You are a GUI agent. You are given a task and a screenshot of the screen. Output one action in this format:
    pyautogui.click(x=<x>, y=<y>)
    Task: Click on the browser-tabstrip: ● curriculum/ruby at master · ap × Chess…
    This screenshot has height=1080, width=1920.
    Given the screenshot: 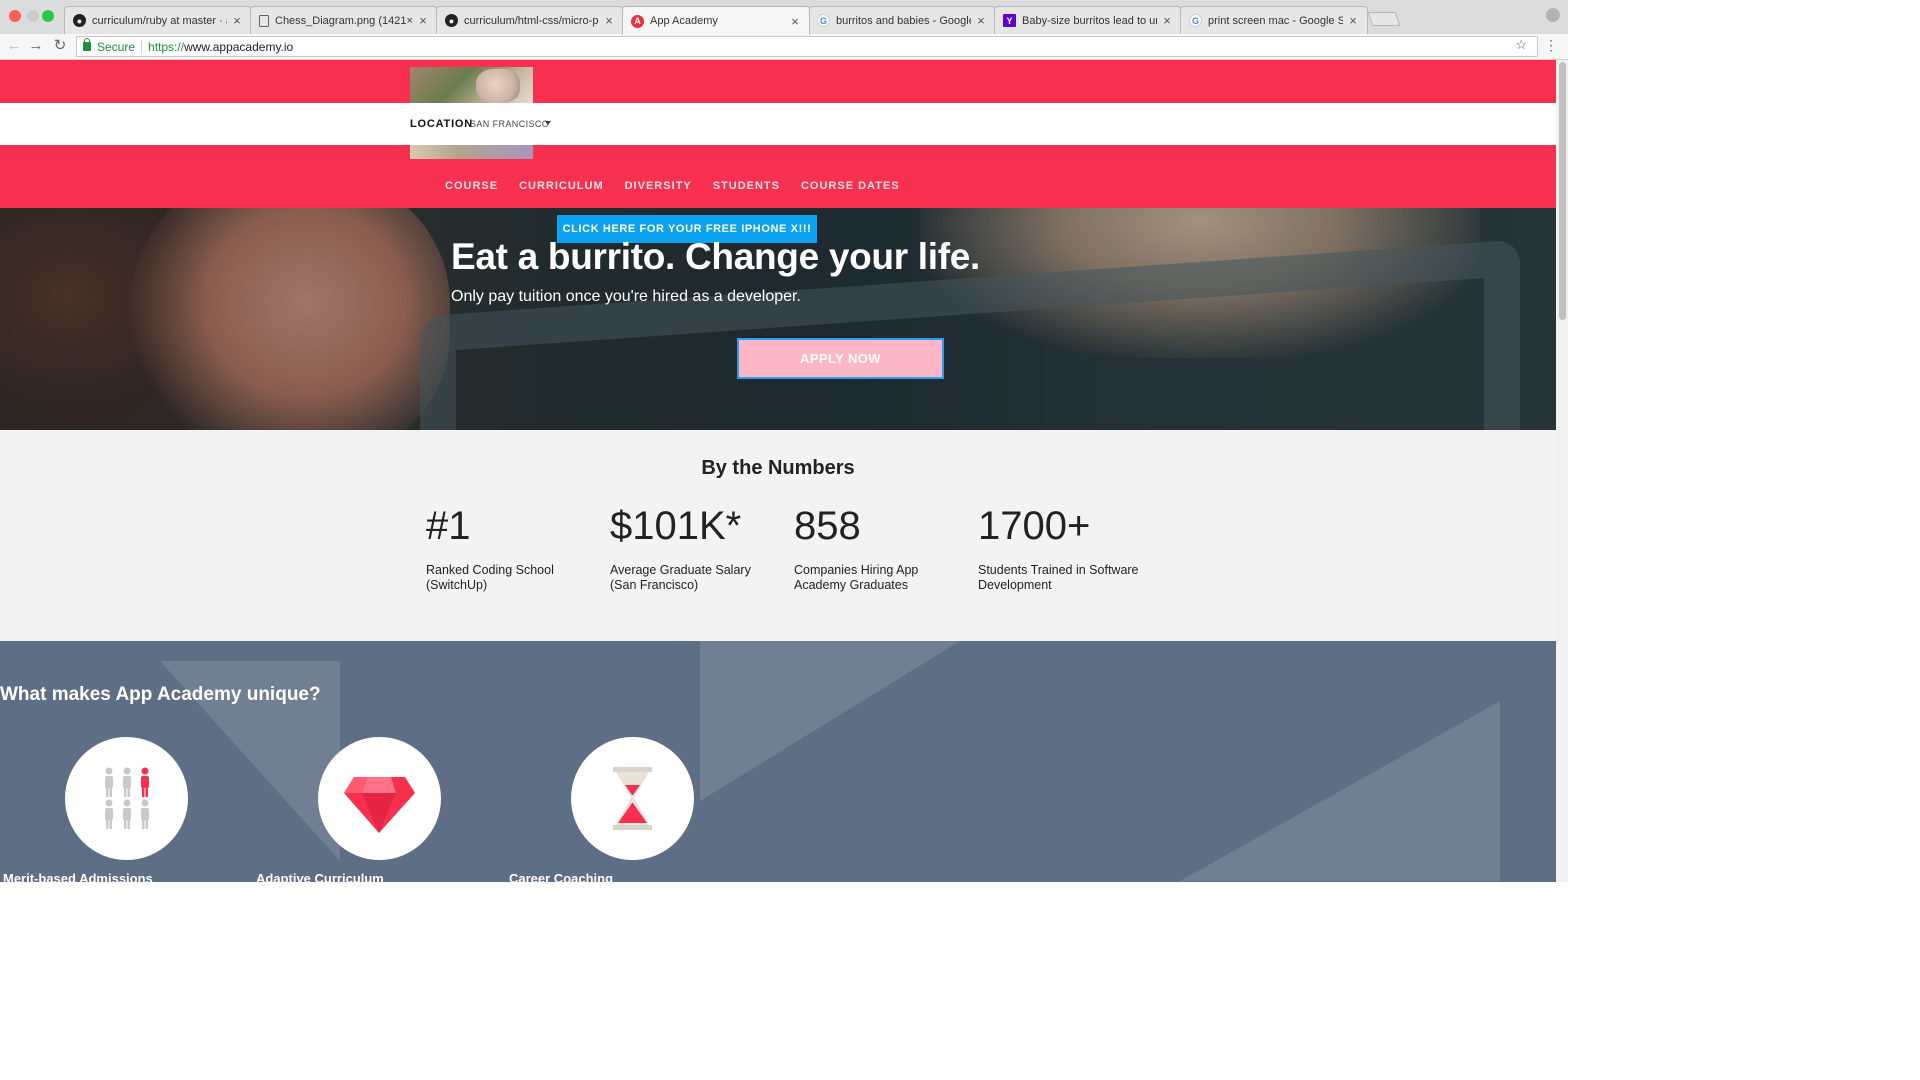 What is the action you would take?
    pyautogui.click(x=784, y=17)
    